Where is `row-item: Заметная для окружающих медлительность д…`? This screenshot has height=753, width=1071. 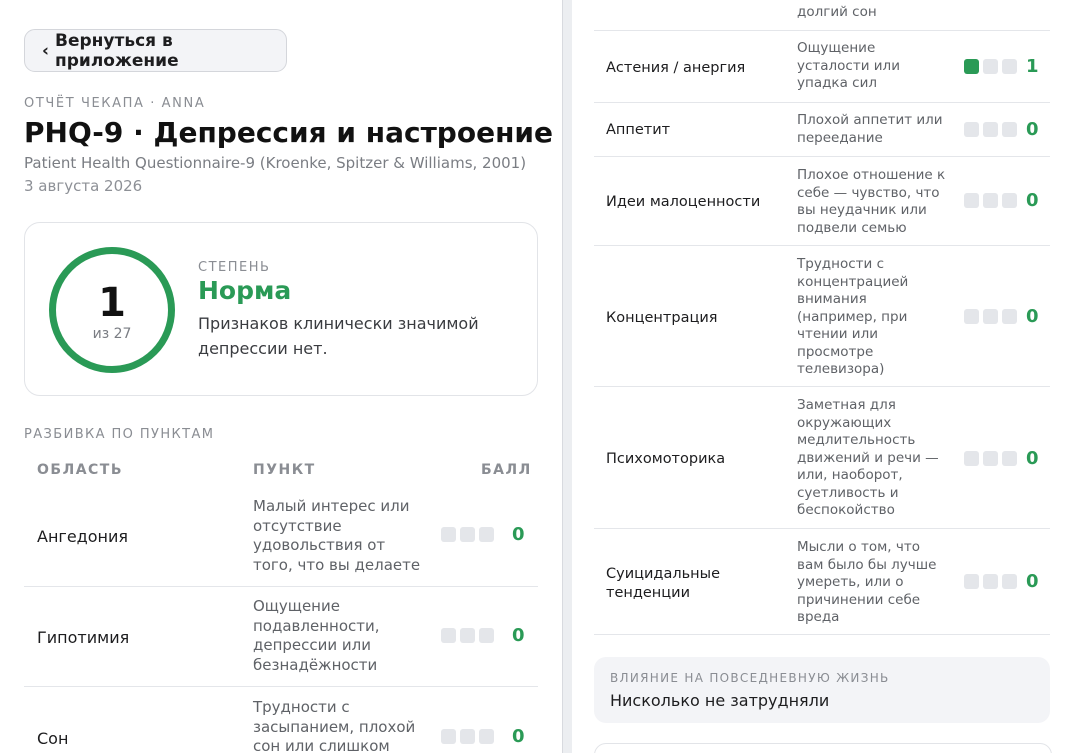
row-item: Заметная для окружающих медлительность д… is located at coordinates (868, 457).